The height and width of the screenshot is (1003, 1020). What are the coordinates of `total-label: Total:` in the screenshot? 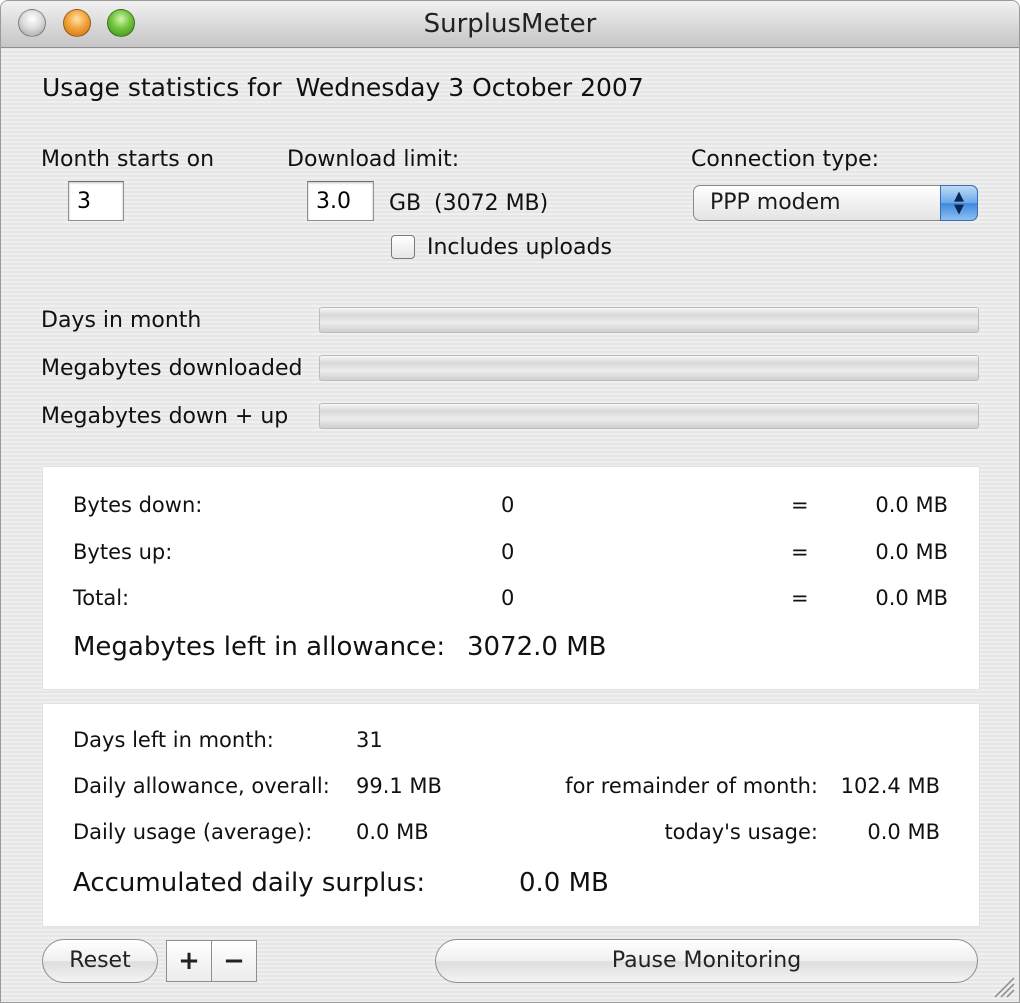 It's located at (101, 598).